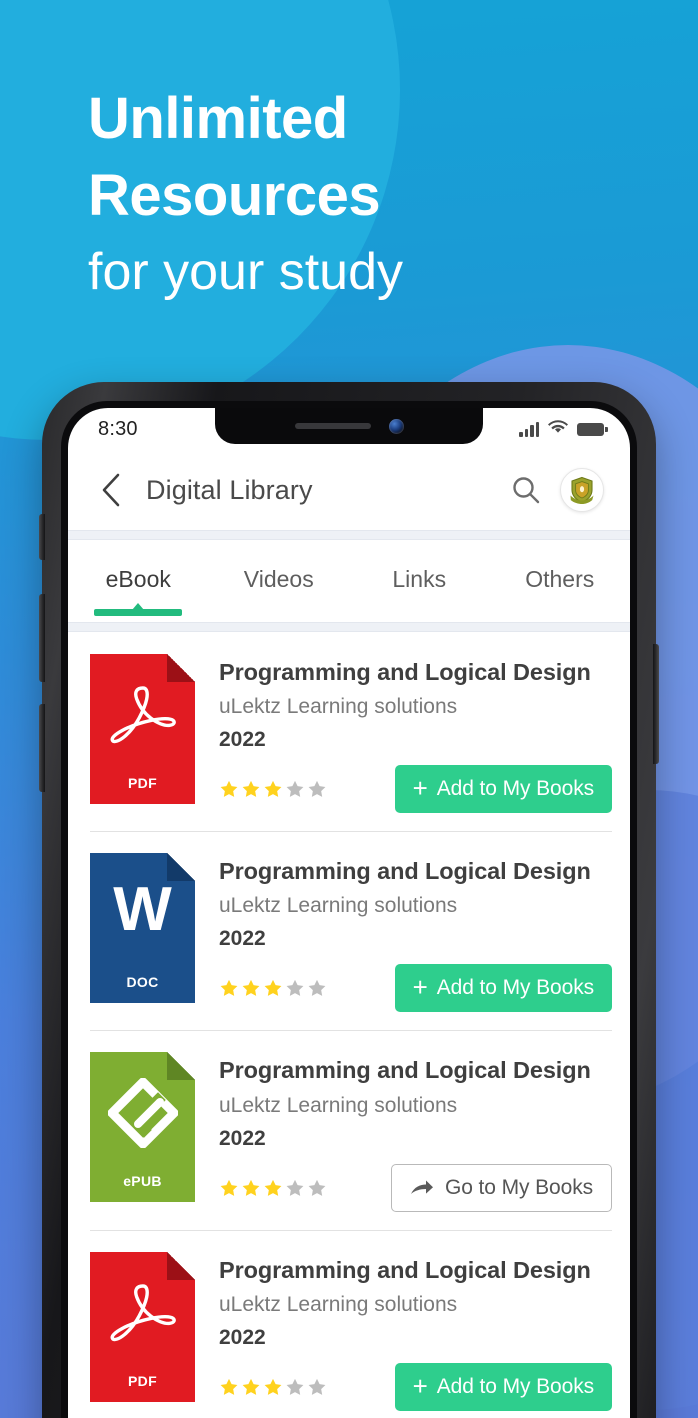 This screenshot has height=1418, width=698. I want to click on headline-line-2: Resources, so click(234, 196).